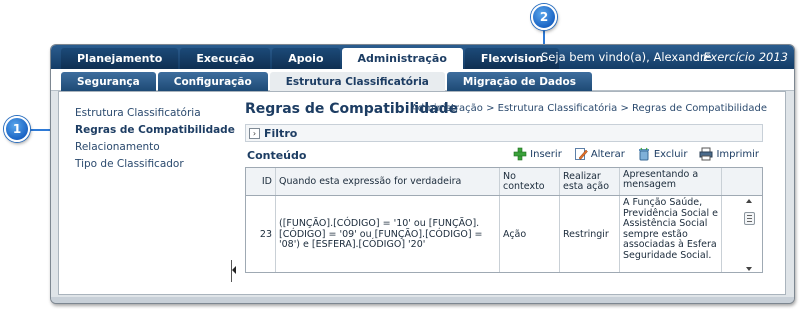  I want to click on cell-id: 23, so click(261, 234).